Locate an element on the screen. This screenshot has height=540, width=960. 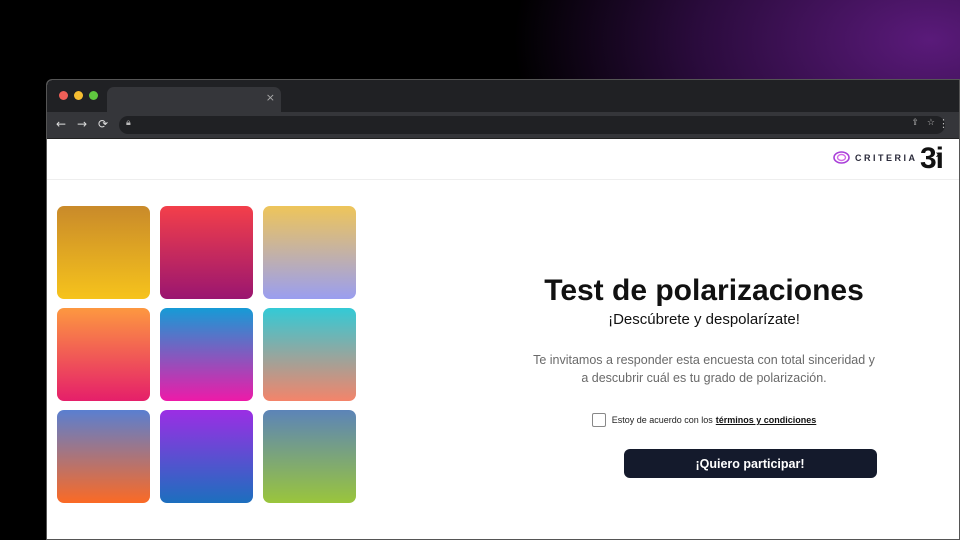
page-header: CRITERIA 3i x is located at coordinates (503, 160).